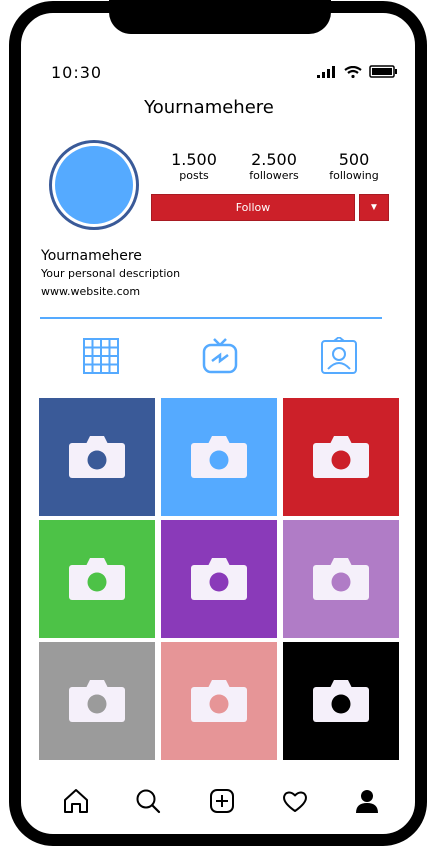 The height and width of the screenshot is (848, 427). I want to click on bio-description: Your personal description, so click(111, 273).